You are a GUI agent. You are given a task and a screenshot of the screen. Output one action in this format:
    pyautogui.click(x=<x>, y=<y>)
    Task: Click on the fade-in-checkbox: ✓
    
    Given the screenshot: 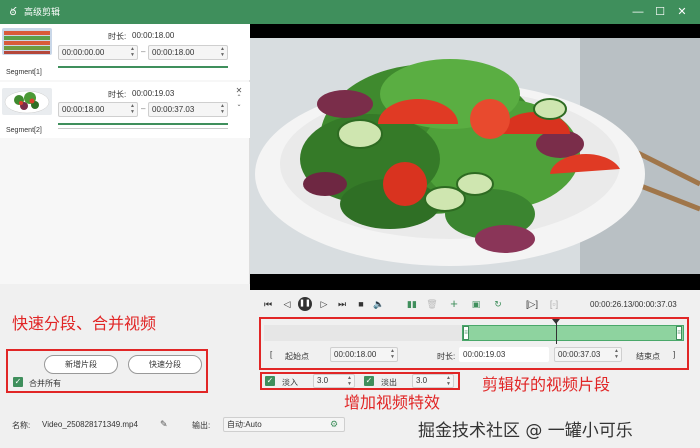 What is the action you would take?
    pyautogui.click(x=270, y=381)
    